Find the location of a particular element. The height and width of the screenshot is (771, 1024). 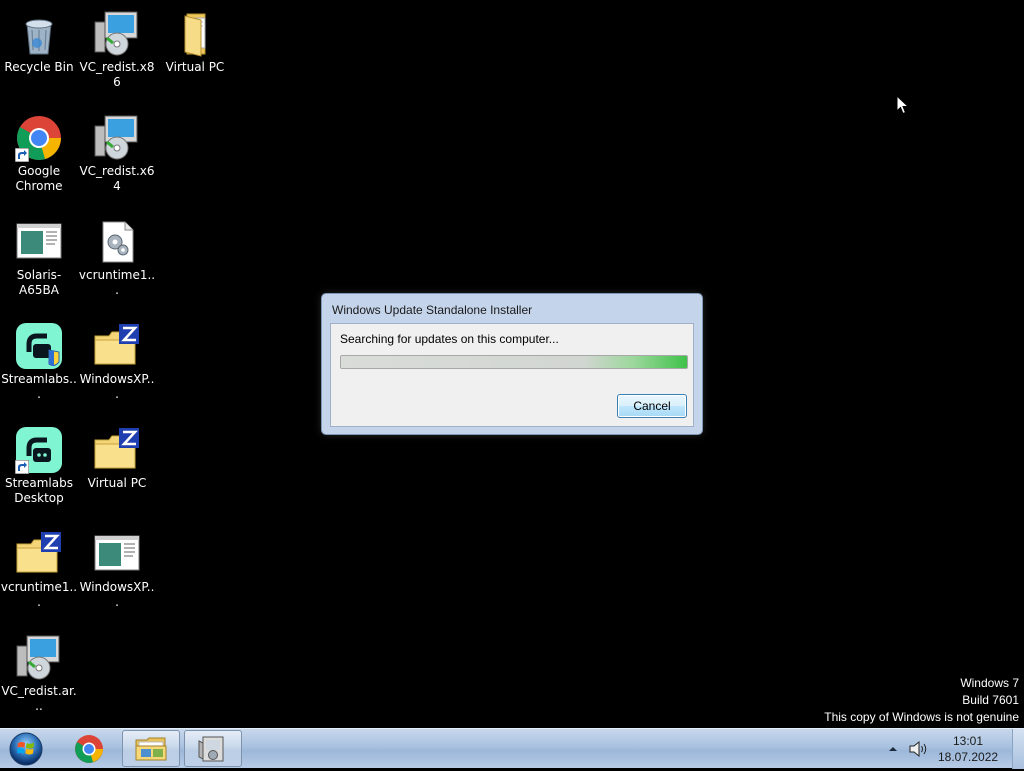

dialog-title: Windows Update Standalone Installer is located at coordinates (432, 310).